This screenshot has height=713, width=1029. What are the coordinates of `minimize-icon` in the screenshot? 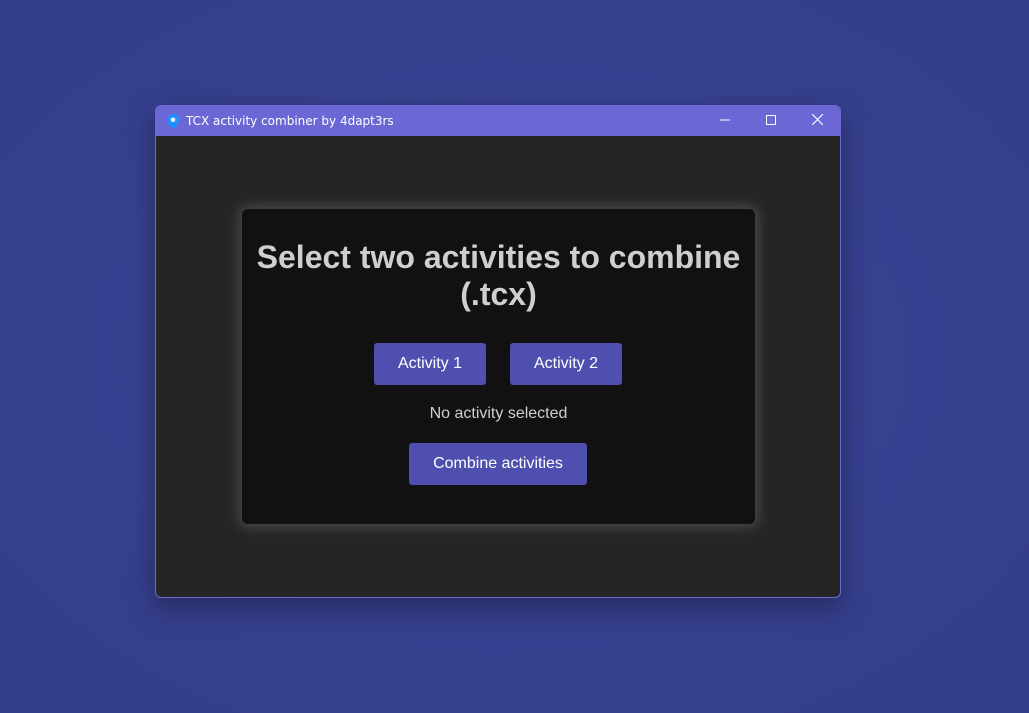 It's located at (725, 121).